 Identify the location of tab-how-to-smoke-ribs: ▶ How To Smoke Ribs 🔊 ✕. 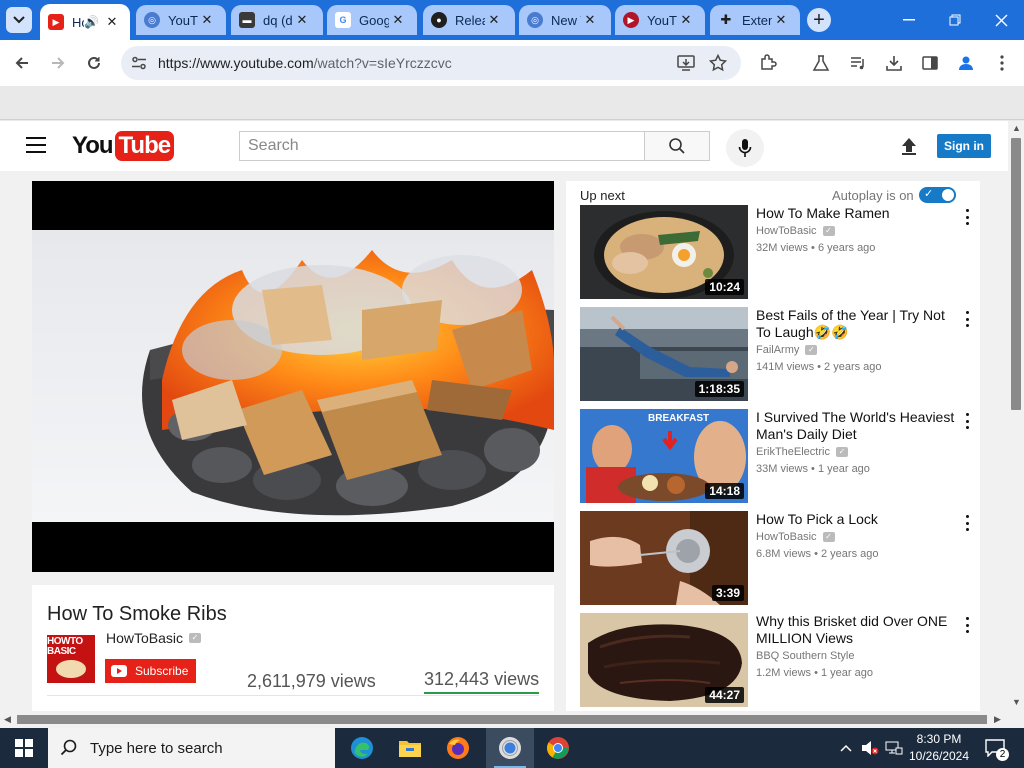
(85, 22).